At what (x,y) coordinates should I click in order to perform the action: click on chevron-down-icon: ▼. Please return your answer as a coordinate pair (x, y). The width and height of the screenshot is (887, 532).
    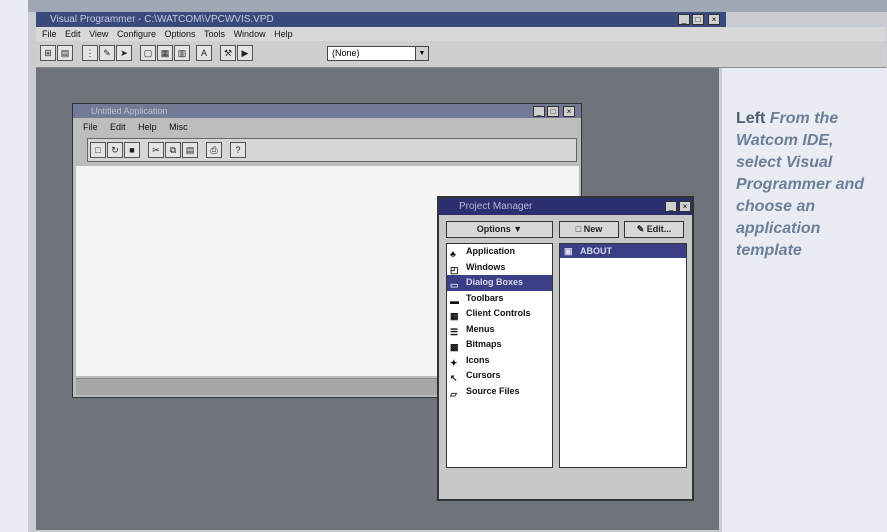
    Looking at the image, I should click on (421, 53).